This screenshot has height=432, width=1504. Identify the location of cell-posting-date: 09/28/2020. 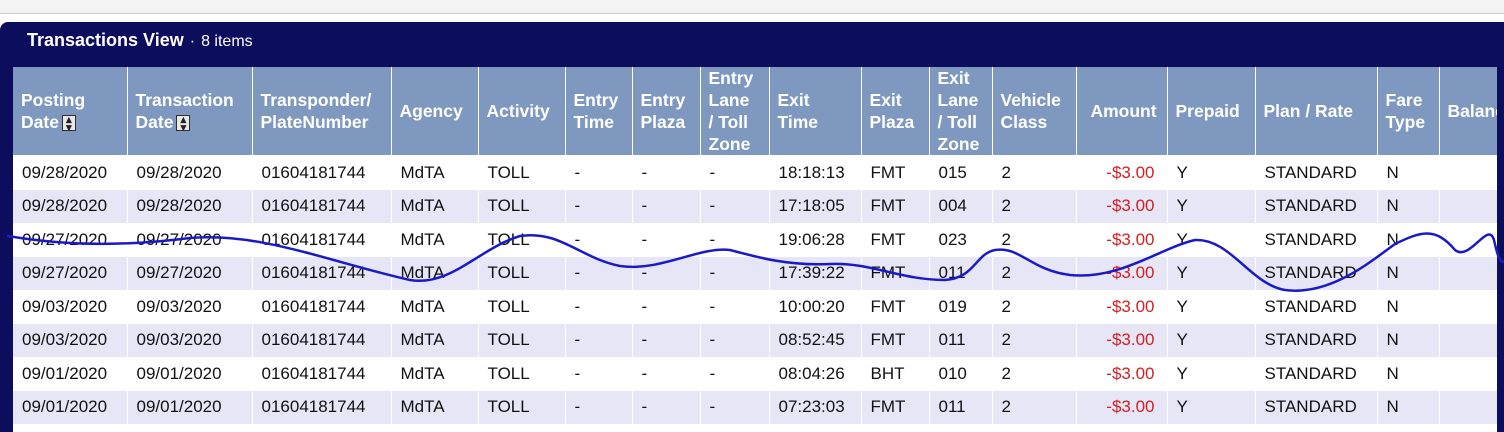
(70, 172).